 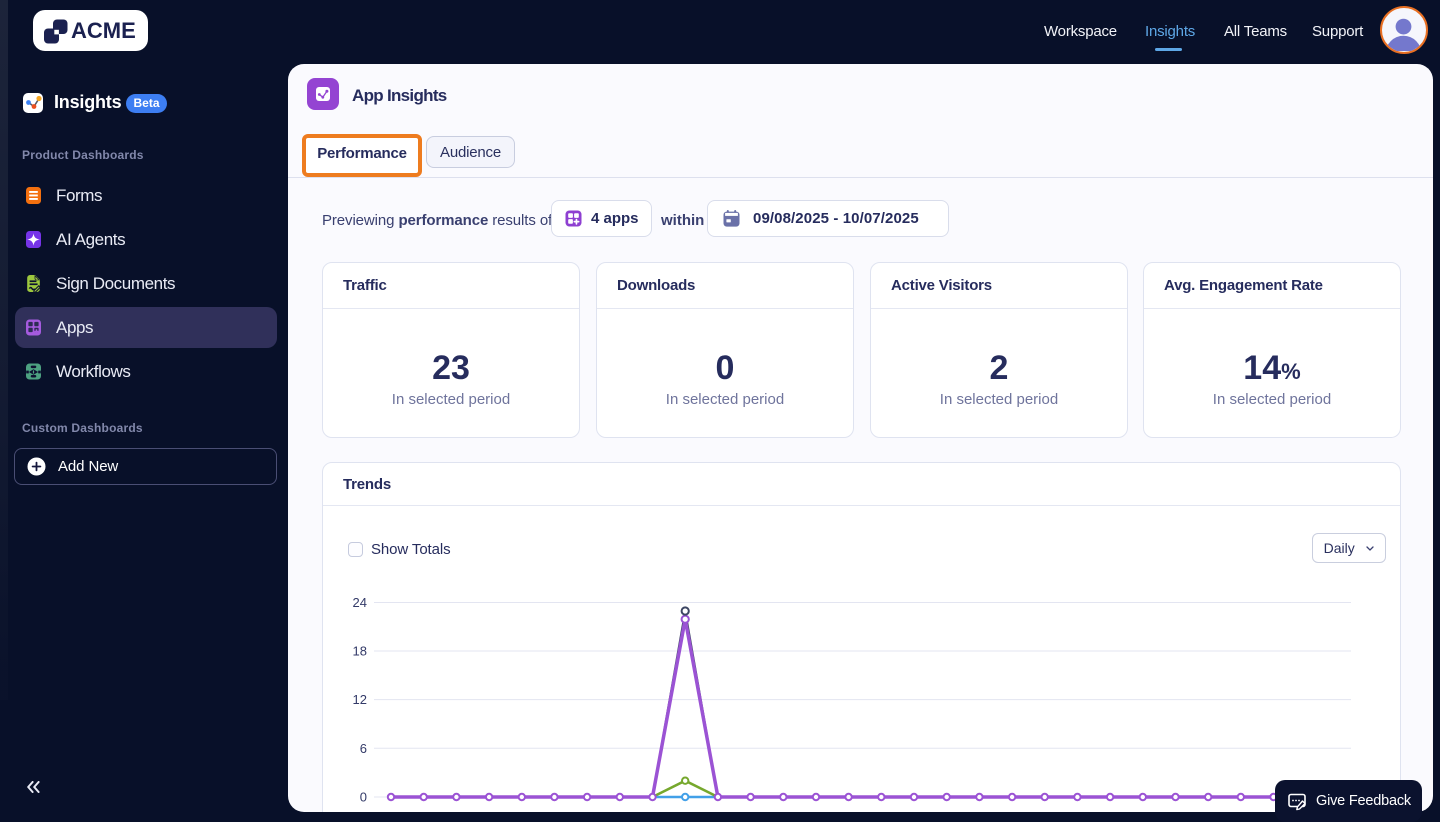 What do you see at coordinates (360, 699) in the screenshot?
I see `svg-text: 12` at bounding box center [360, 699].